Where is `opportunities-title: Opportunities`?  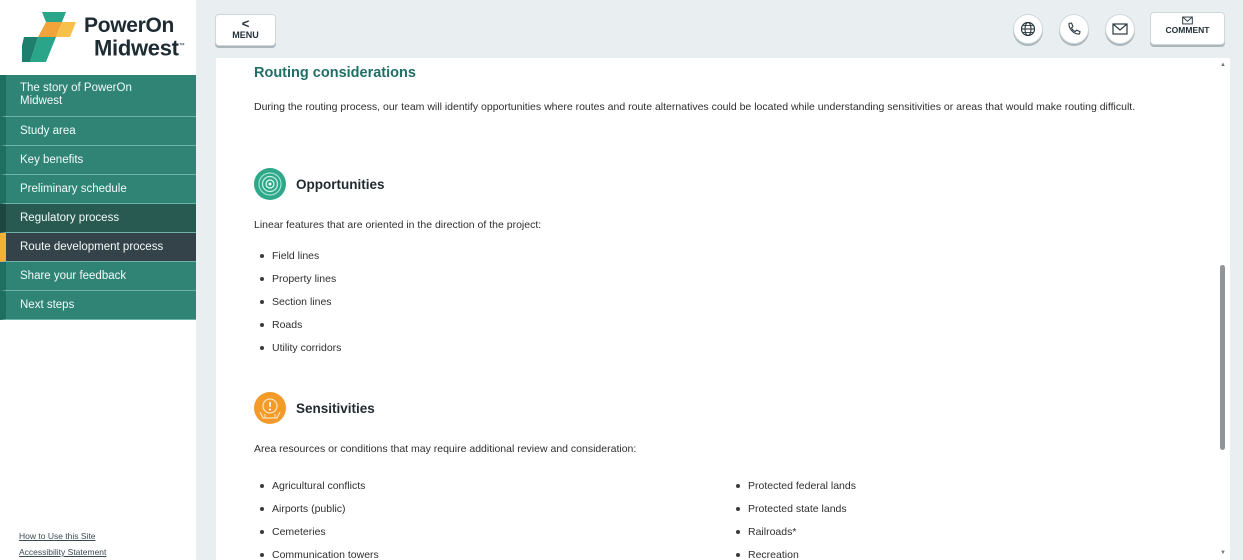
opportunities-title: Opportunities is located at coordinates (340, 184).